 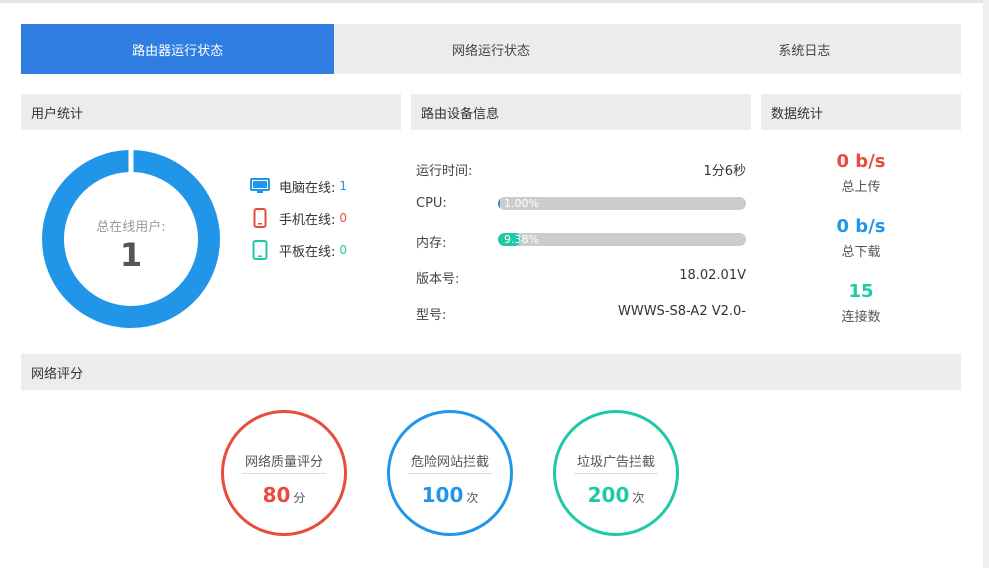 What do you see at coordinates (521, 203) in the screenshot?
I see `cpu-usage-text: 1.00%` at bounding box center [521, 203].